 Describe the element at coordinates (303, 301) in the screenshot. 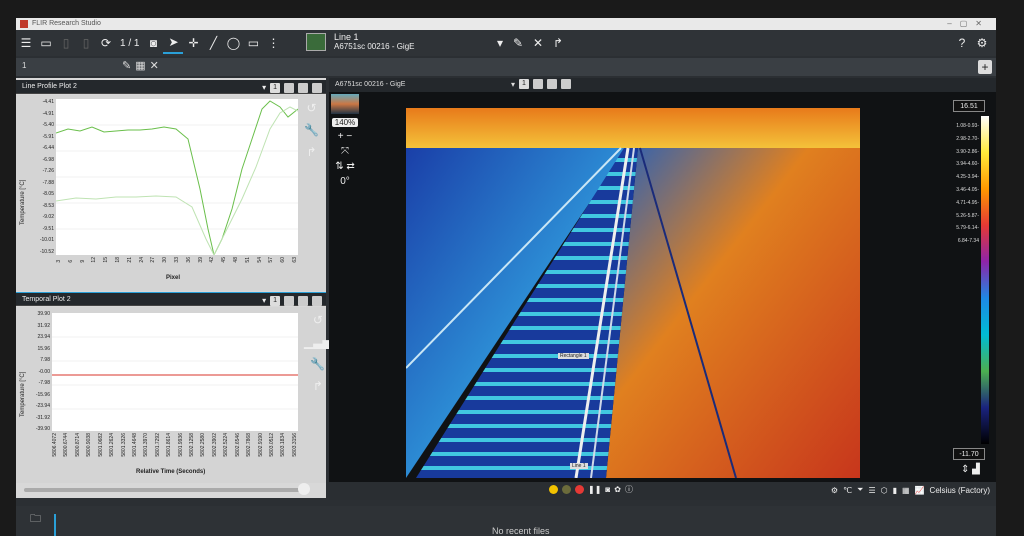

I see `temporal-edit-icon` at that location.